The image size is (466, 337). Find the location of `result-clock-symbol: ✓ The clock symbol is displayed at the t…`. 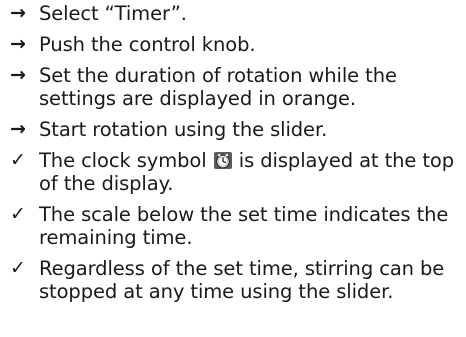

result-clock-symbol: ✓ The clock symbol is displayed at the t… is located at coordinates (235, 172).